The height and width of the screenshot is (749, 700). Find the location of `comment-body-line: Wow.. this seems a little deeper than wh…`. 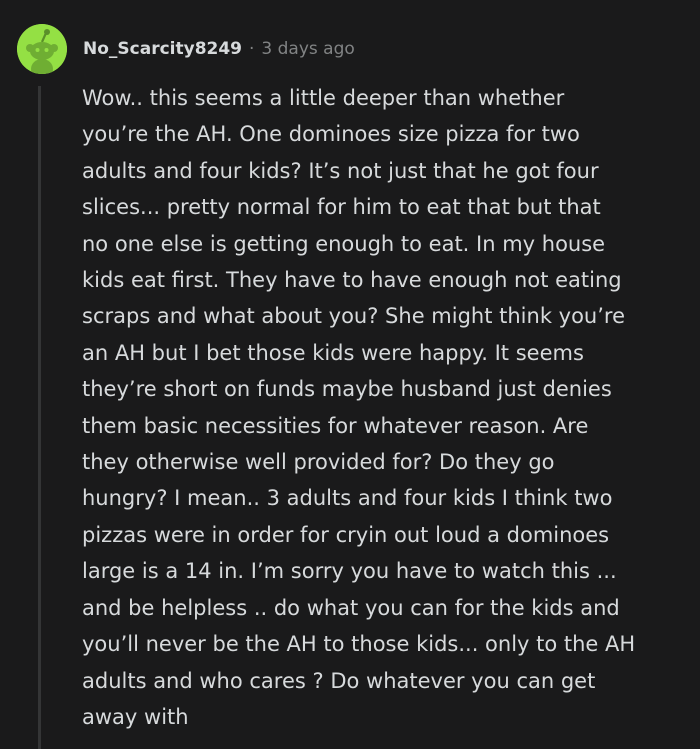

comment-body-line: Wow.. this seems a little deeper than wh… is located at coordinates (323, 98).